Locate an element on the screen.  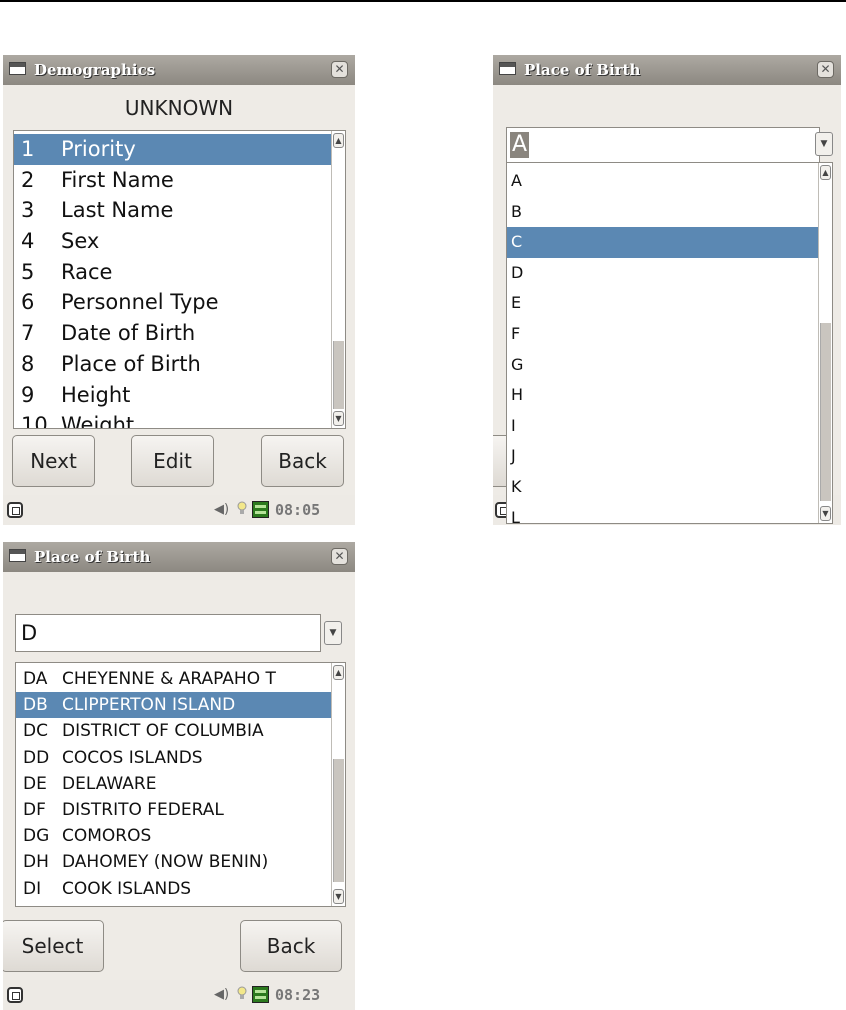
list-item: DE DELAWARE is located at coordinates (173, 784).